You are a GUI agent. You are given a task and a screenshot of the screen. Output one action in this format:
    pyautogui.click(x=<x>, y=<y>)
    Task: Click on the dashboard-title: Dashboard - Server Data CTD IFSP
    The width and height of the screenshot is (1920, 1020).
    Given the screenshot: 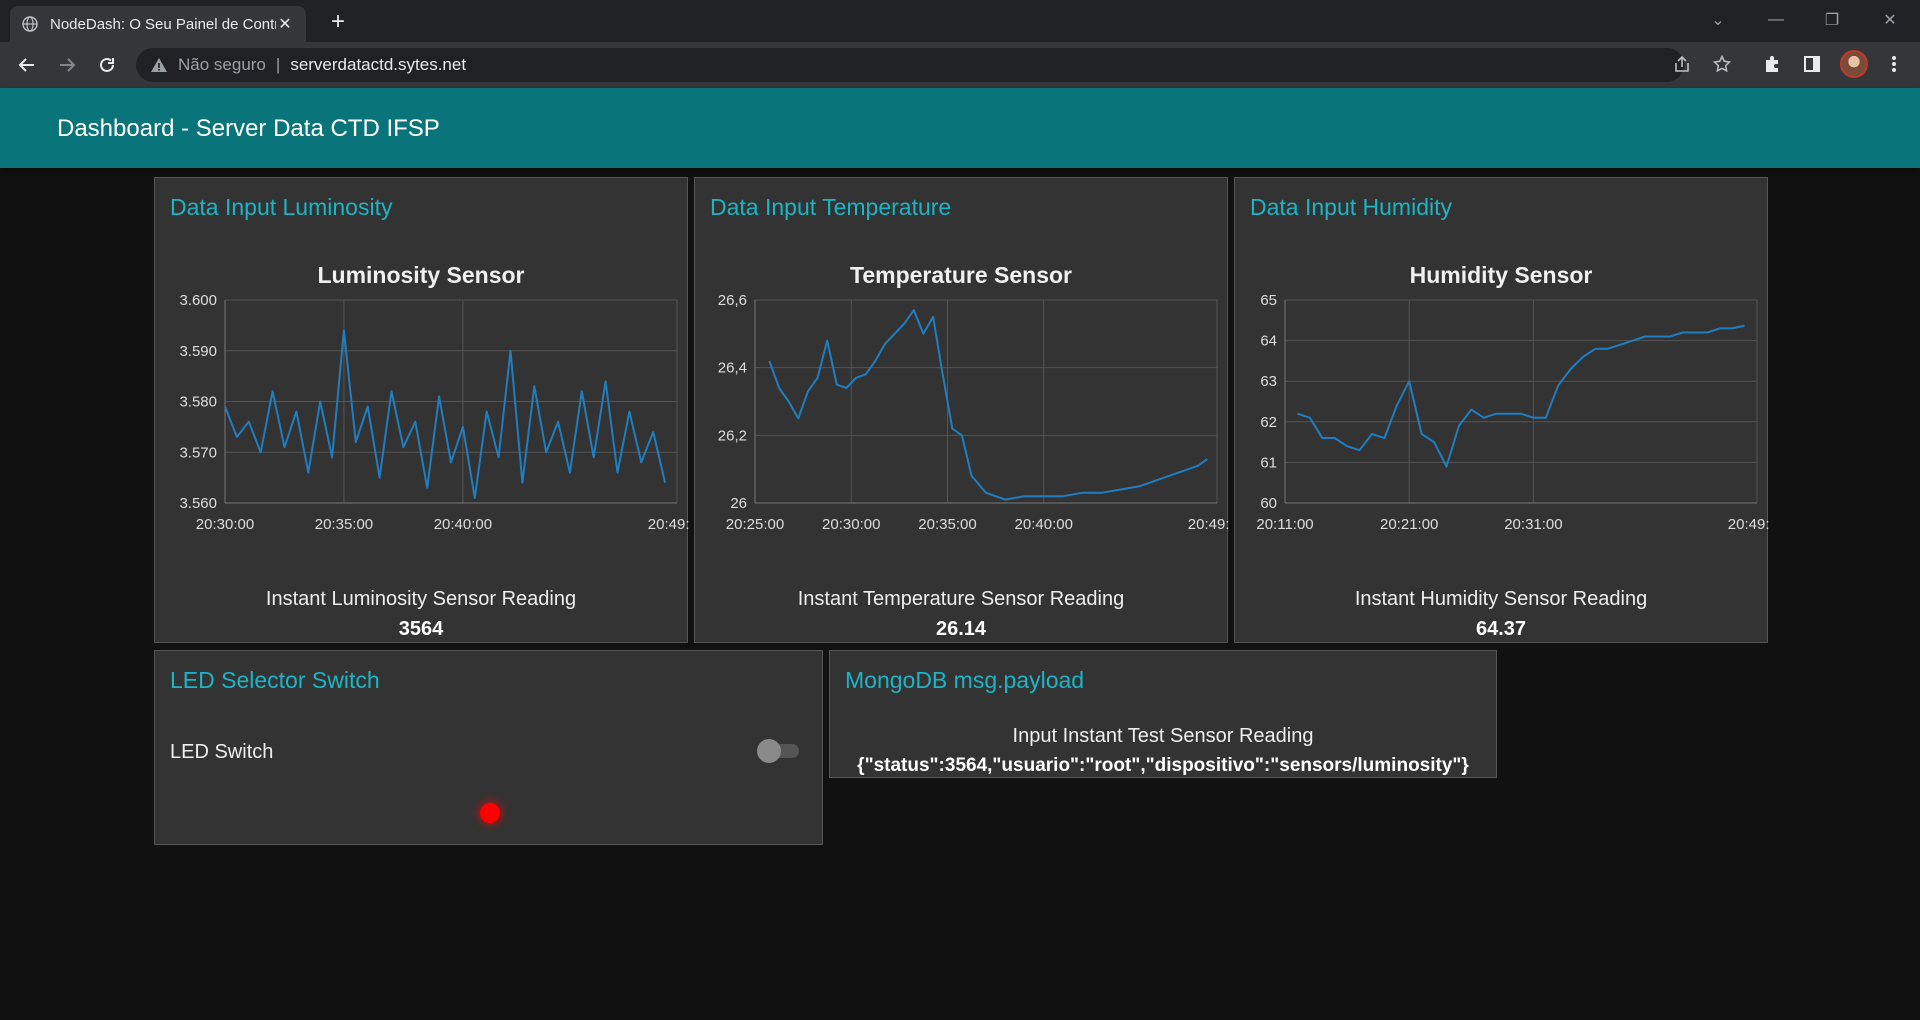 What is the action you would take?
    pyautogui.click(x=248, y=128)
    